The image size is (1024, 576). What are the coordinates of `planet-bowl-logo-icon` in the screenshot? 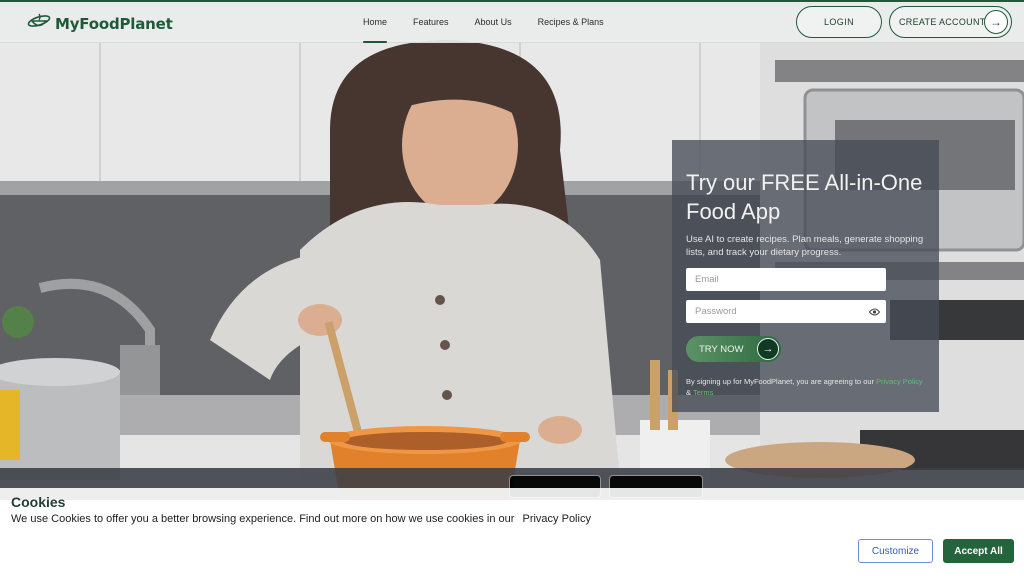 It's located at (39, 23).